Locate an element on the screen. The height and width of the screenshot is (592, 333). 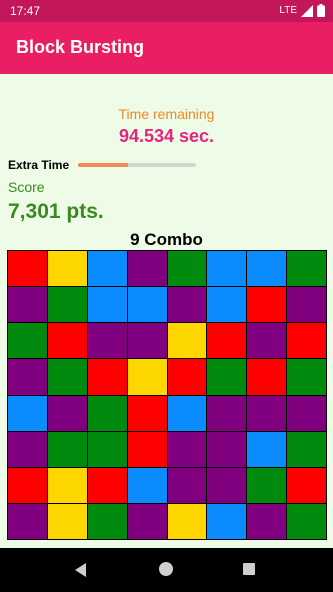
status-indicators: LTE is located at coordinates (302, 10).